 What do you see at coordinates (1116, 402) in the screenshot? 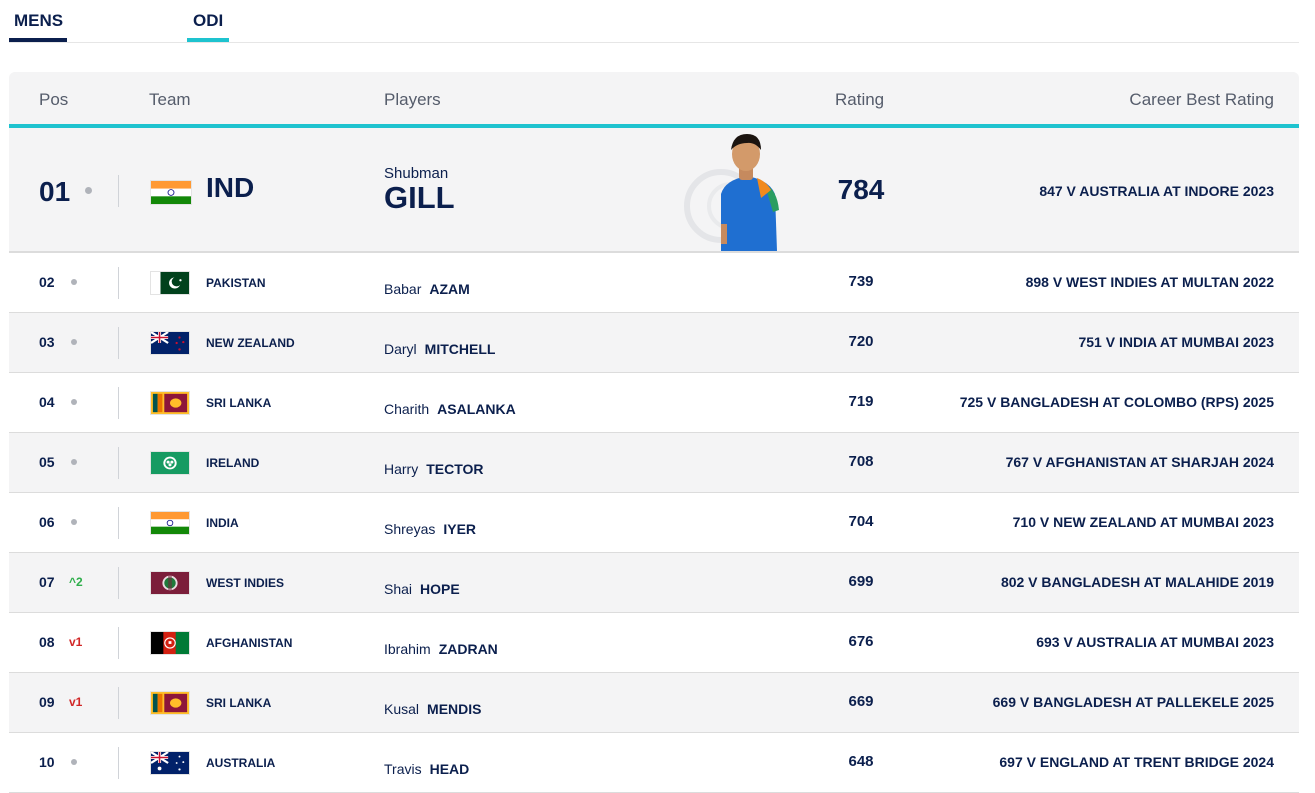
I see `career-best-rating: 725 V BANGLADESH AT COLOMBO (RPS) 2025` at bounding box center [1116, 402].